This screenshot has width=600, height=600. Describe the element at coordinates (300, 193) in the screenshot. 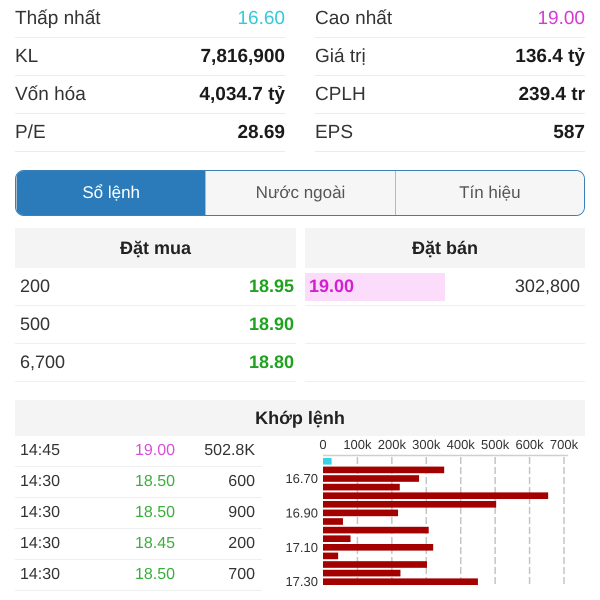

I see `tab: Nước ngoài` at that location.